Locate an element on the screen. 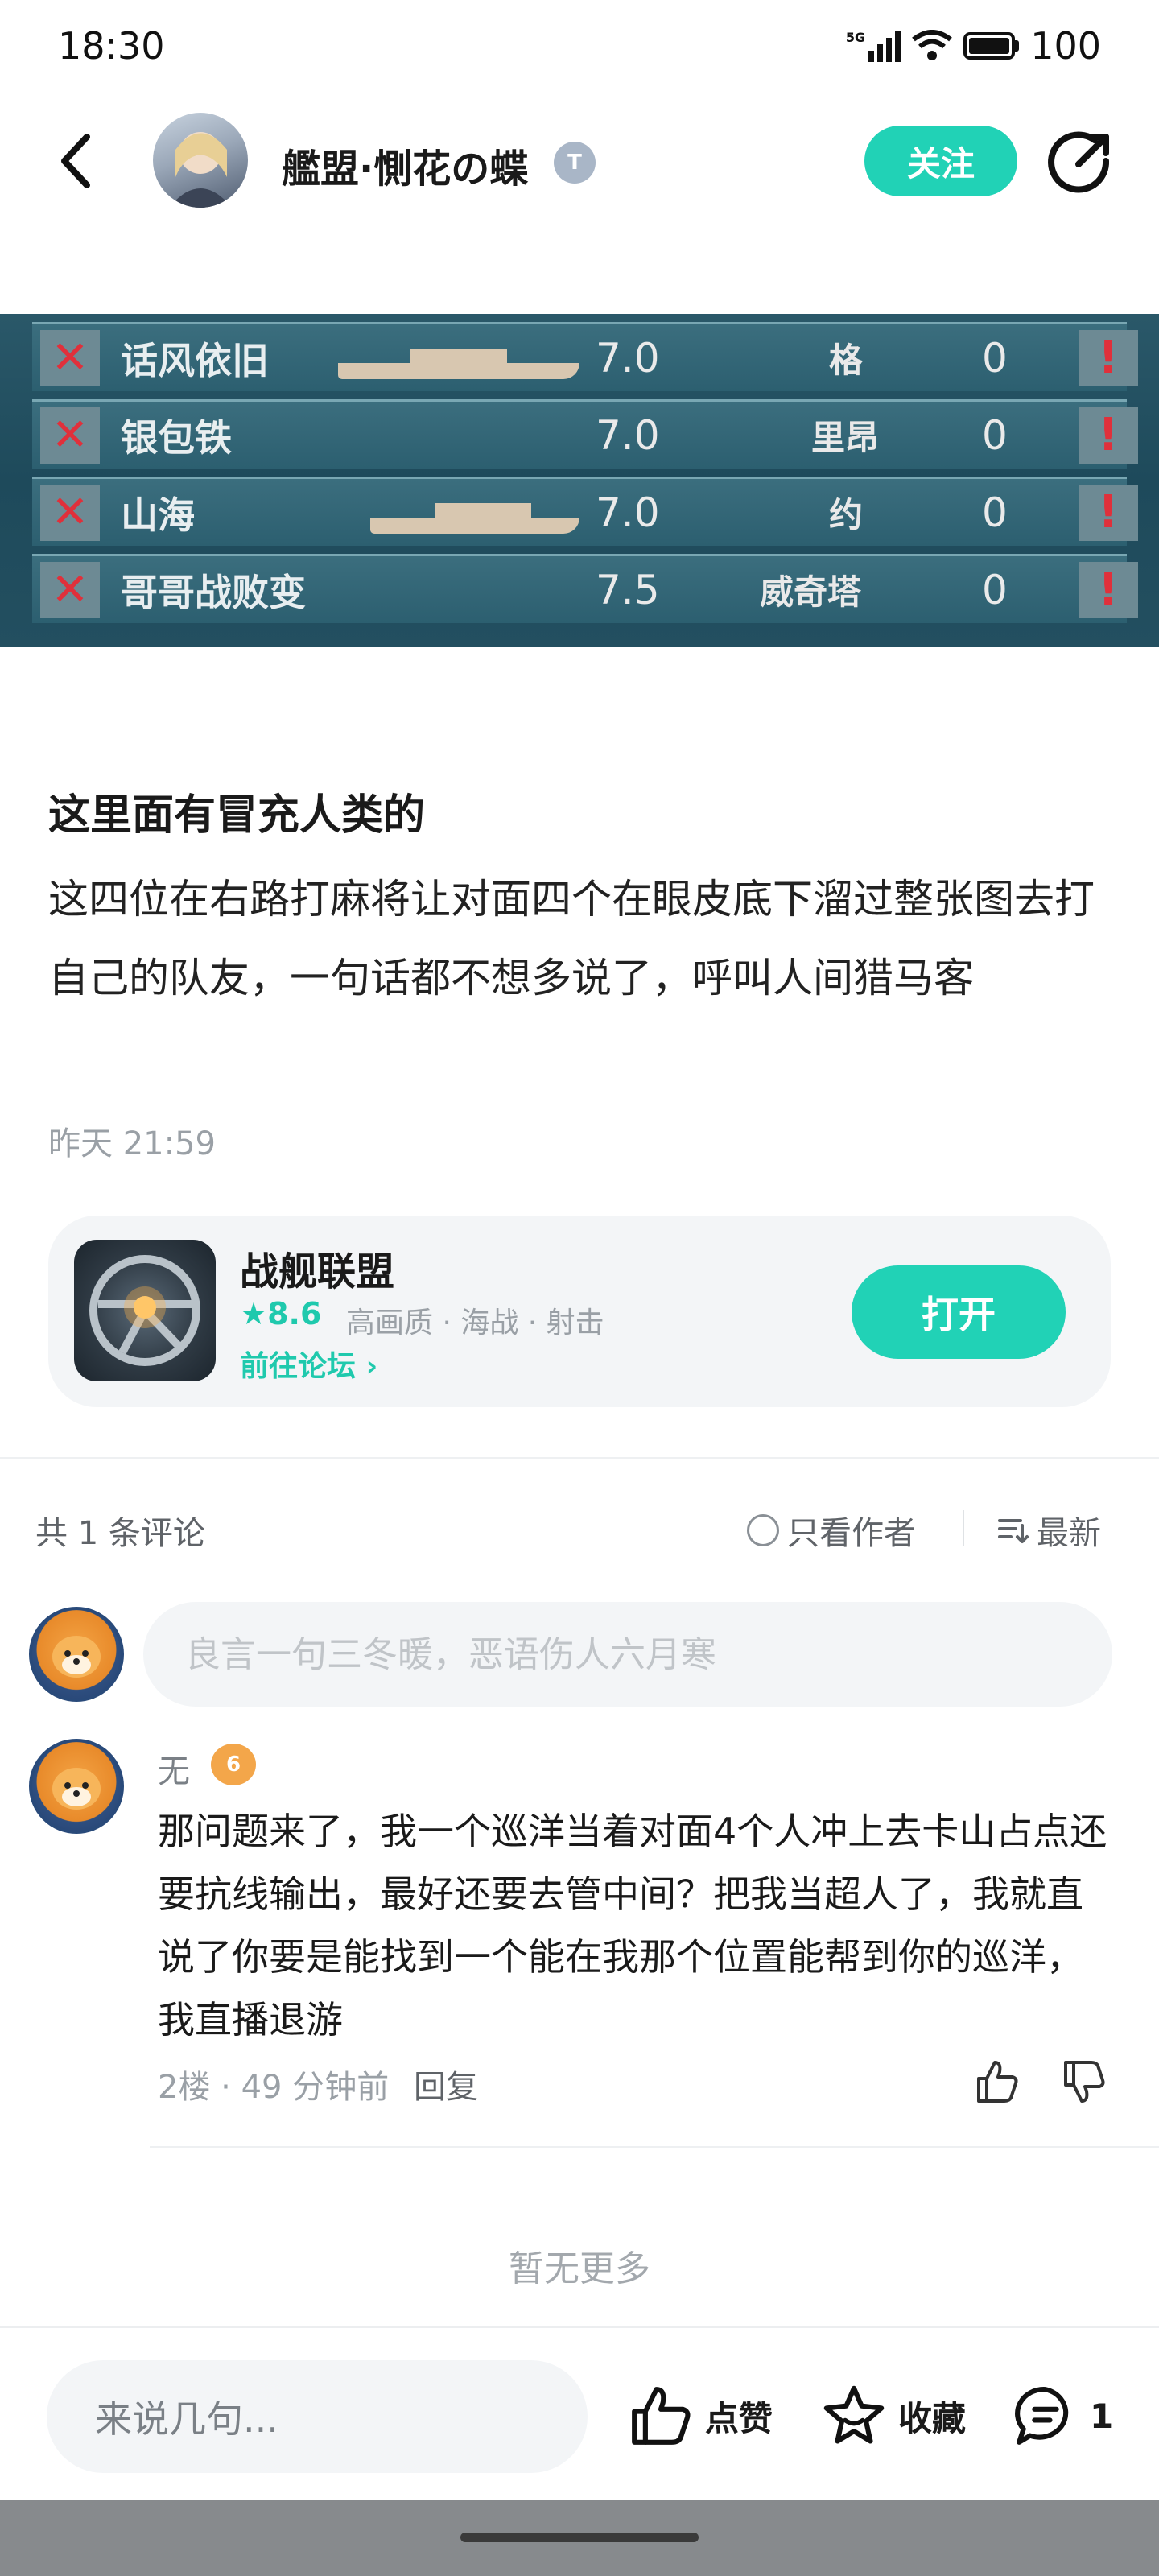 The height and width of the screenshot is (2576, 1159). image-row: ✕ 哥哥战败变 7.5 威奇塔 0 ! is located at coordinates (585, 588).